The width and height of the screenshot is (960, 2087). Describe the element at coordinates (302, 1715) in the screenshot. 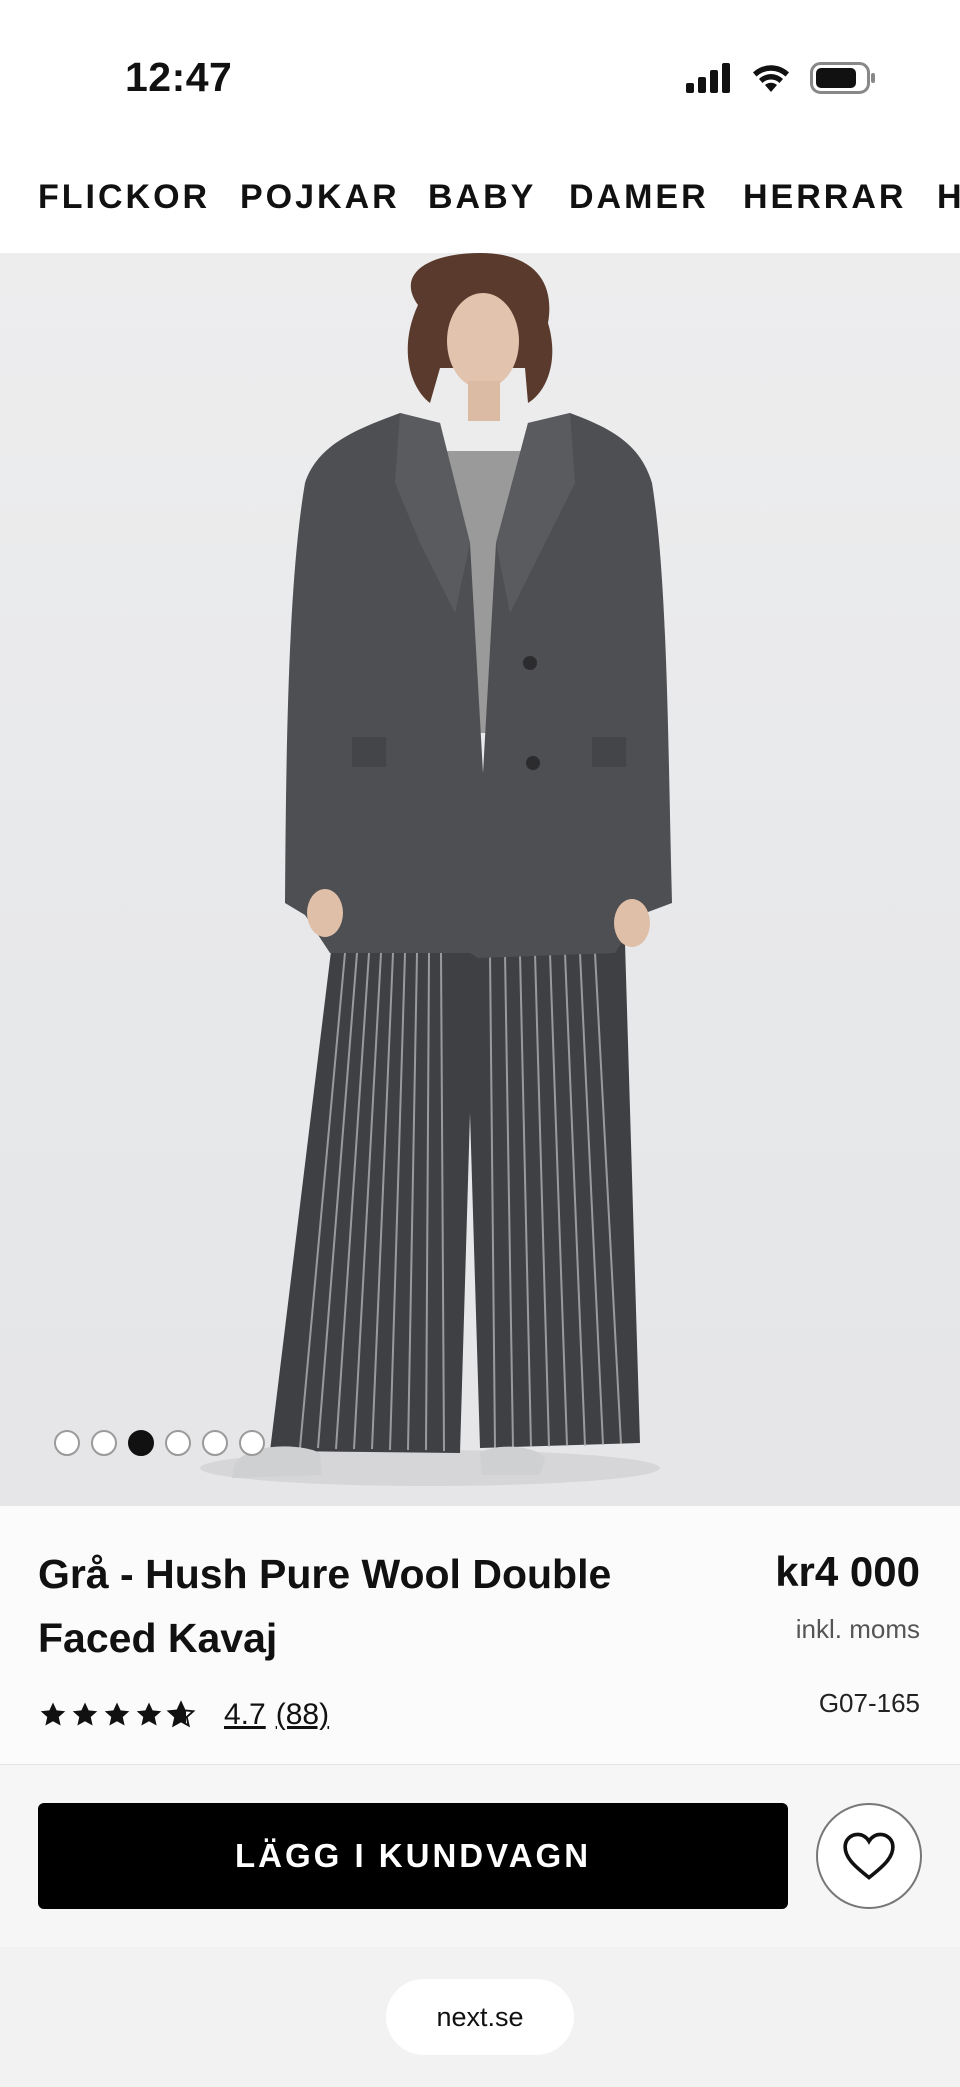

I see `rating-count: (88)` at that location.